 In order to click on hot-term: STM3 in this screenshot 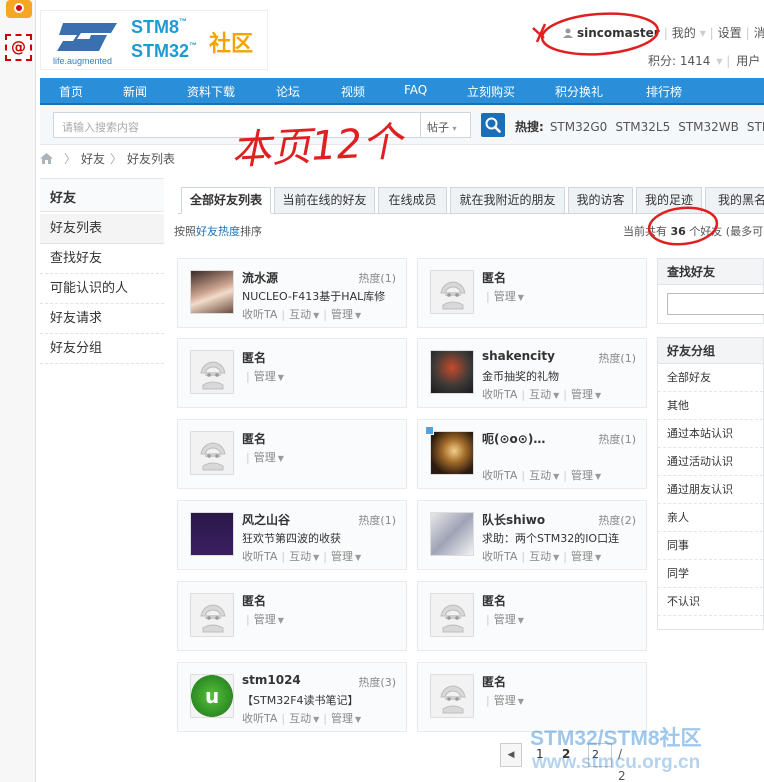, I will do `click(755, 127)`.